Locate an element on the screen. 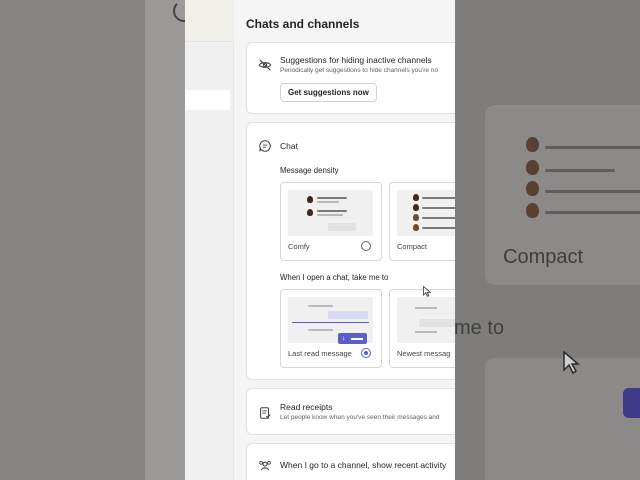 The height and width of the screenshot is (480, 640). get-suggestions-button: Get suggestions now is located at coordinates (328, 92).